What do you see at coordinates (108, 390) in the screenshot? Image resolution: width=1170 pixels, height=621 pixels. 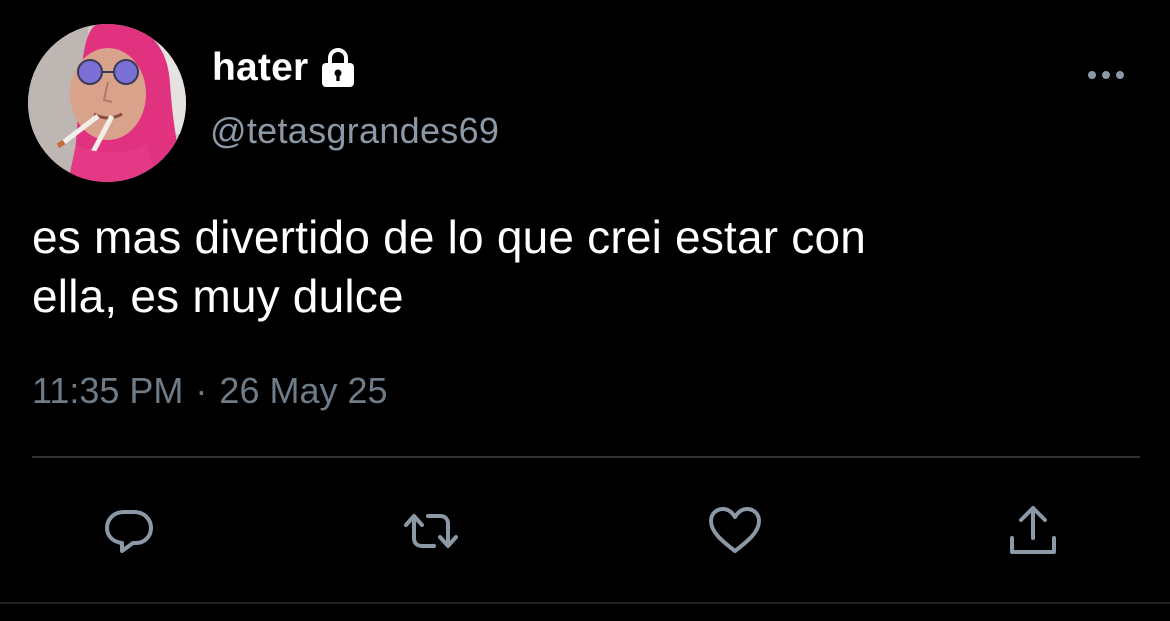 I see `tweet-time: 11:35 PM` at bounding box center [108, 390].